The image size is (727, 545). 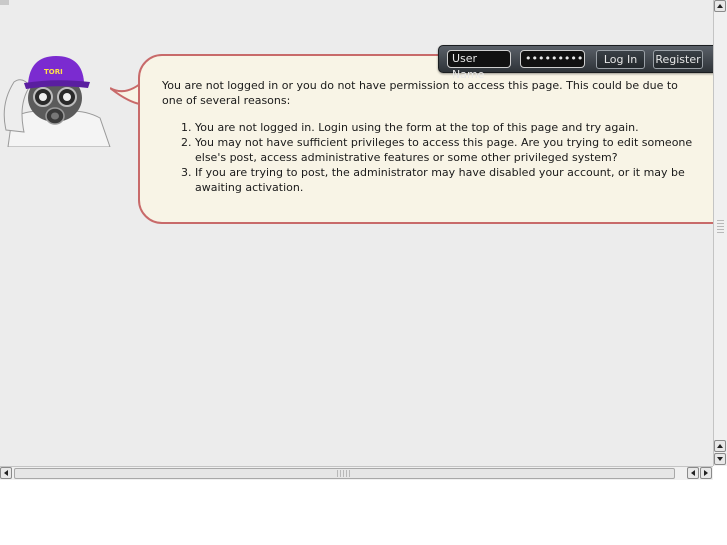 What do you see at coordinates (620, 59) in the screenshot?
I see `login-button: Log In` at bounding box center [620, 59].